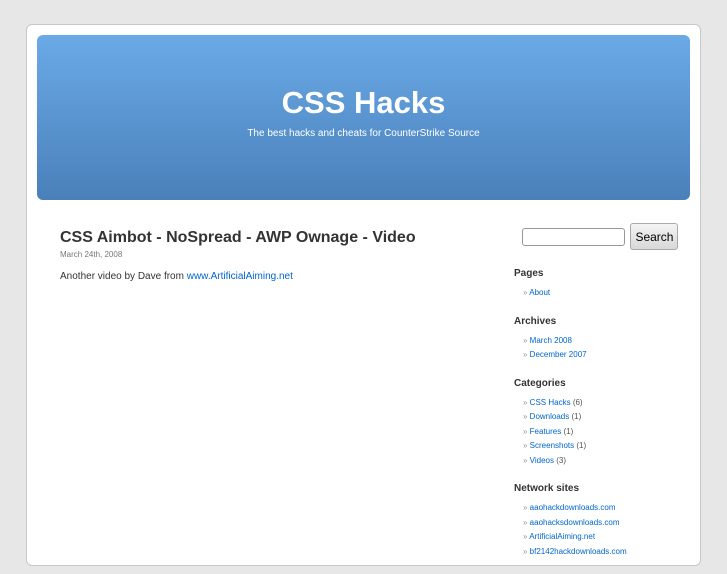 The width and height of the screenshot is (727, 574). Describe the element at coordinates (529, 273) in the screenshot. I see `widget-title-pages: Pages` at that location.